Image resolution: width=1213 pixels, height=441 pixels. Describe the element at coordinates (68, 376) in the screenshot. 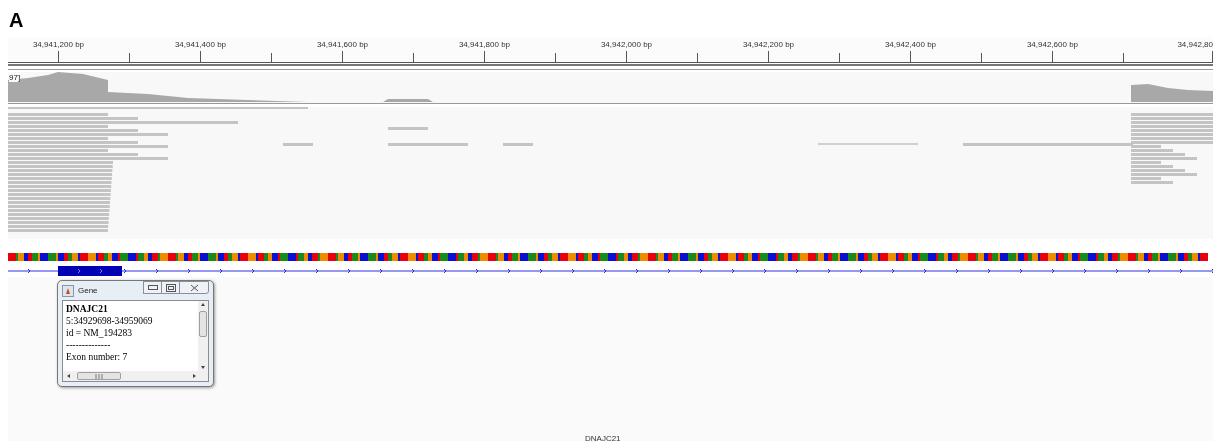

I see `left-arrow-icon` at that location.